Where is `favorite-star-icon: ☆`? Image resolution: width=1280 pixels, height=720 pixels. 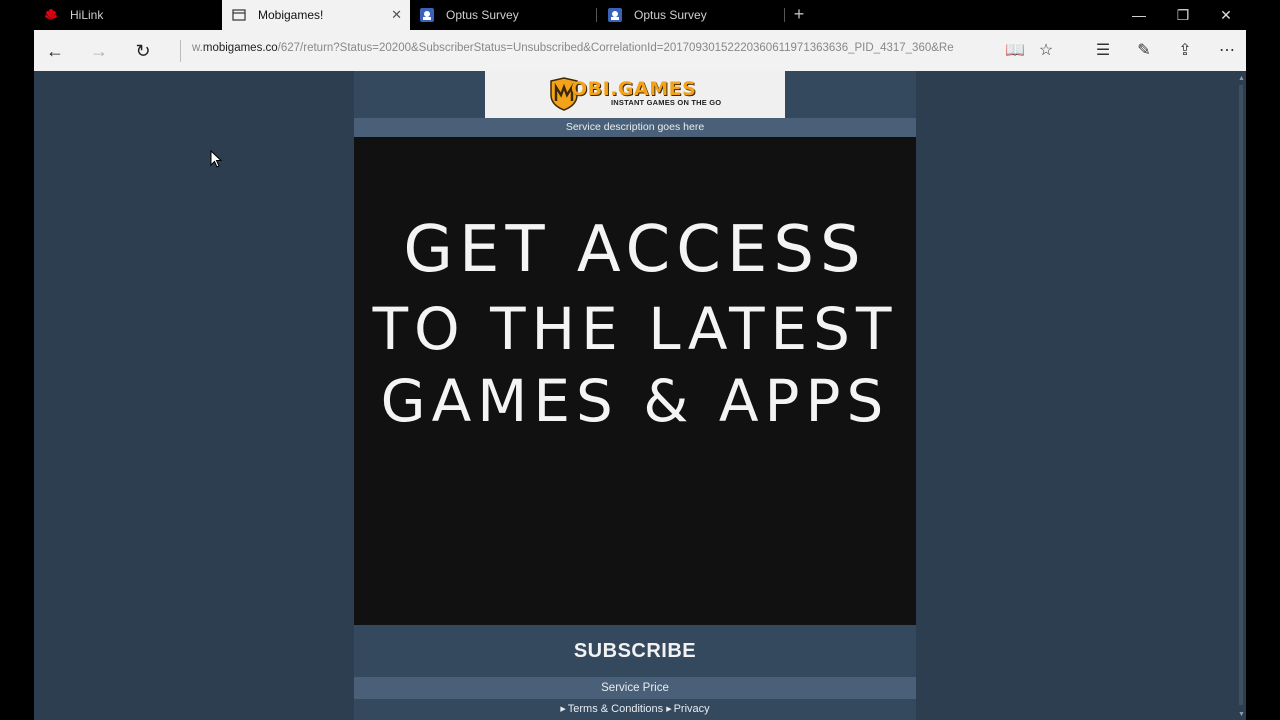
favorite-star-icon: ☆ is located at coordinates (1046, 51).